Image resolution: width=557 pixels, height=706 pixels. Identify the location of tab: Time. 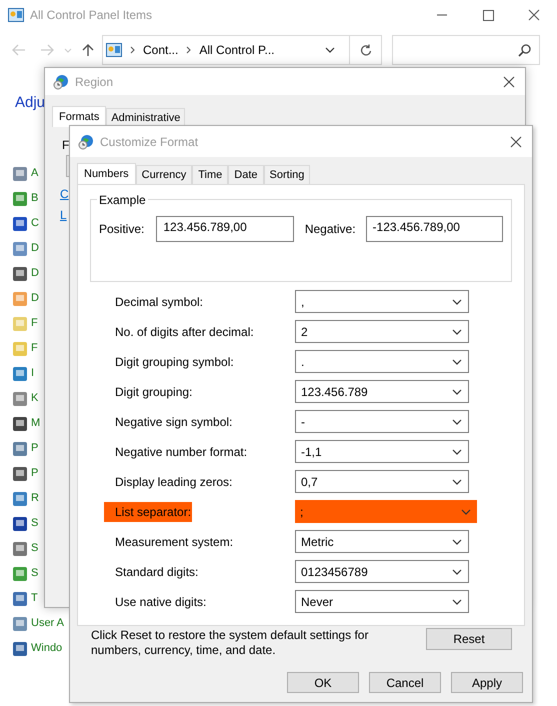
(210, 174).